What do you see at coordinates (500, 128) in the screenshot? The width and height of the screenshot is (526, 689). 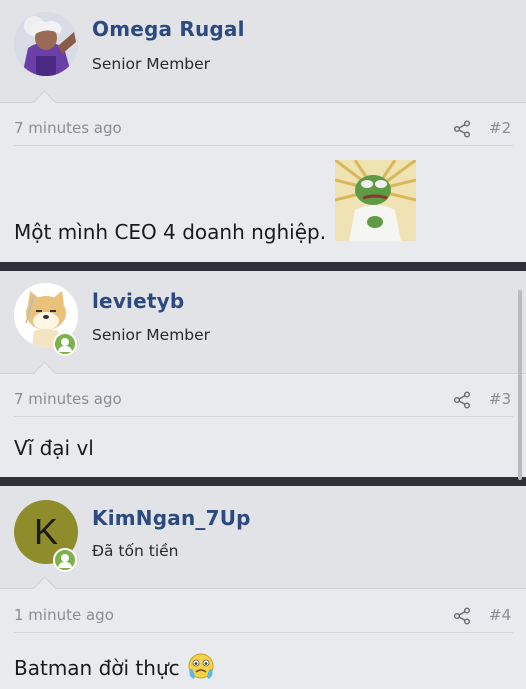 I see `post-number: #2` at bounding box center [500, 128].